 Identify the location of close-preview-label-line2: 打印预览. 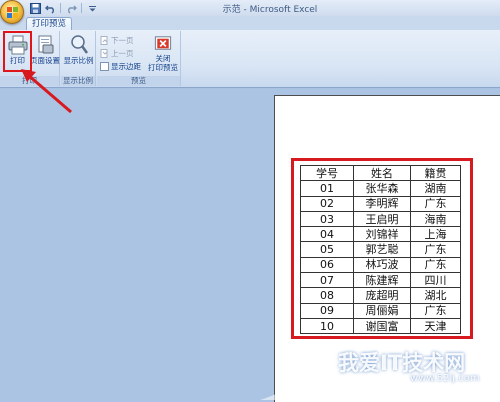
(163, 67).